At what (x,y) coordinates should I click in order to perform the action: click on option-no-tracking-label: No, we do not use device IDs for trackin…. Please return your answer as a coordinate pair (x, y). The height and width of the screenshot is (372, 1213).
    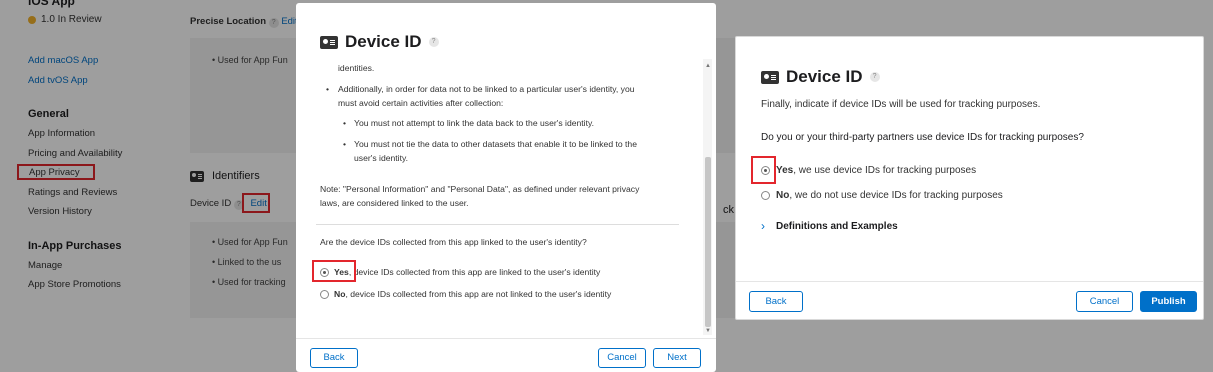
    Looking at the image, I should click on (889, 195).